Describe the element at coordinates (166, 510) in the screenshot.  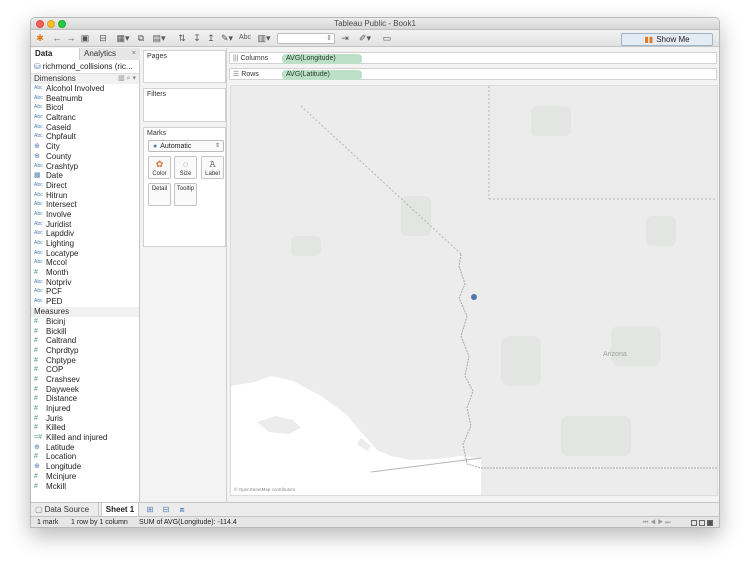
I see `new-dashboard-tab-icon: ⊟` at that location.